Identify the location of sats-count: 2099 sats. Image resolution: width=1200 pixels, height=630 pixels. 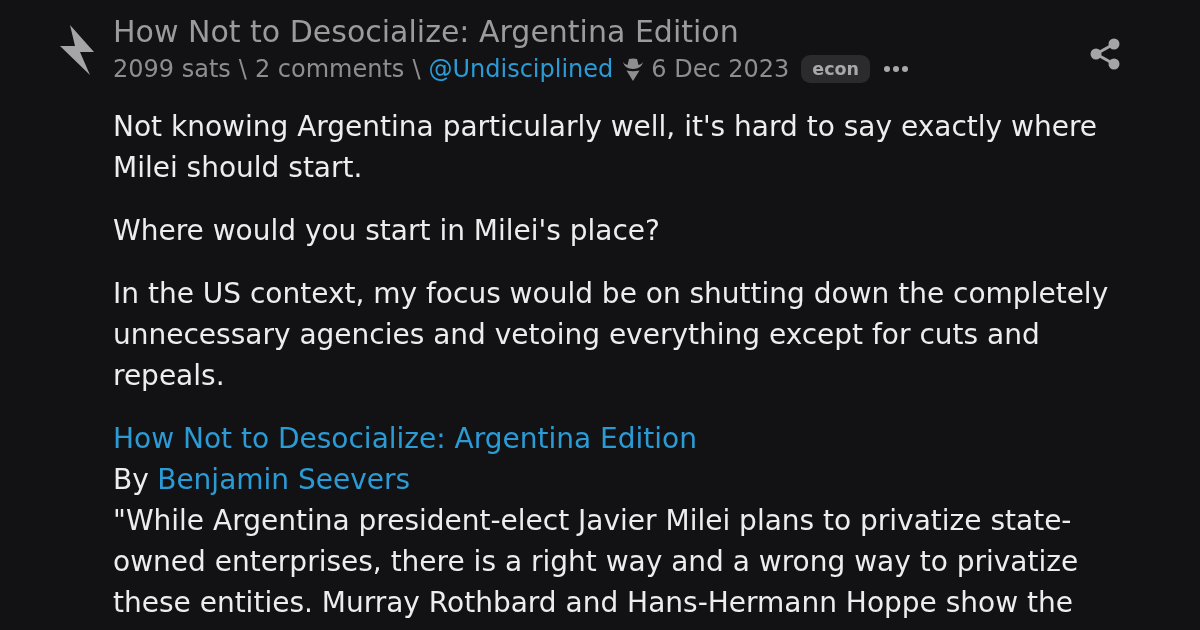
(172, 69).